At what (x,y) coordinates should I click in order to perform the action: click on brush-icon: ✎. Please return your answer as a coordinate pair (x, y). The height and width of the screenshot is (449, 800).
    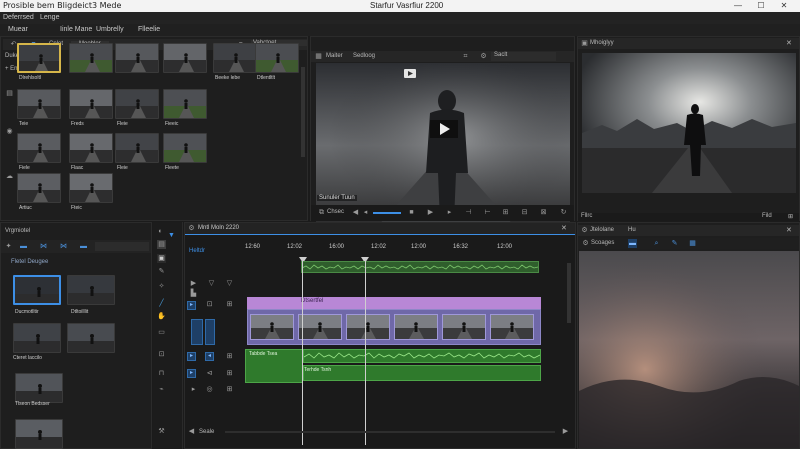
    Looking at the image, I should click on (674, 243).